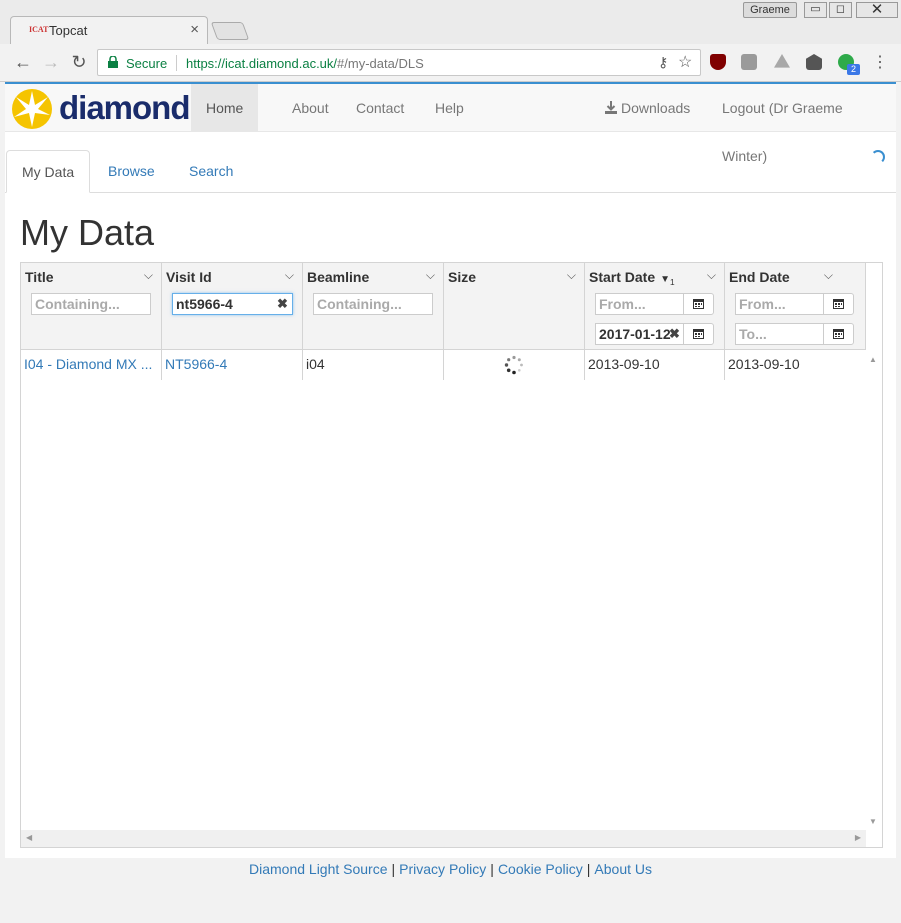 The image size is (901, 923). I want to click on vertical-scrollbar: ▲ ▼, so click(873, 590).